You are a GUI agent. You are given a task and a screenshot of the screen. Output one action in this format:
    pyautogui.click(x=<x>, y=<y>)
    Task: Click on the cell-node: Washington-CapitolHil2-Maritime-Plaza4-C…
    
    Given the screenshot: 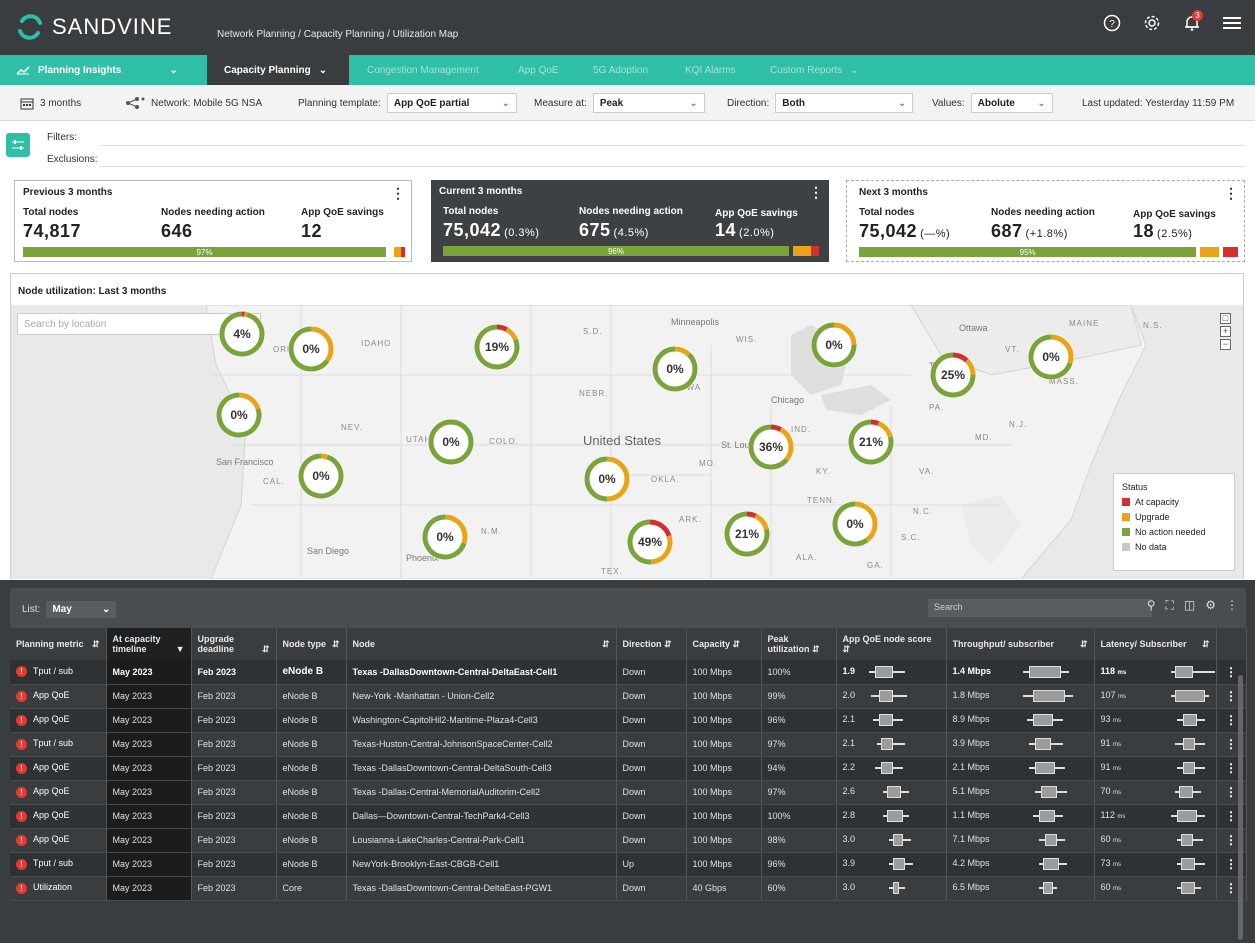 What is the action you would take?
    pyautogui.click(x=481, y=720)
    